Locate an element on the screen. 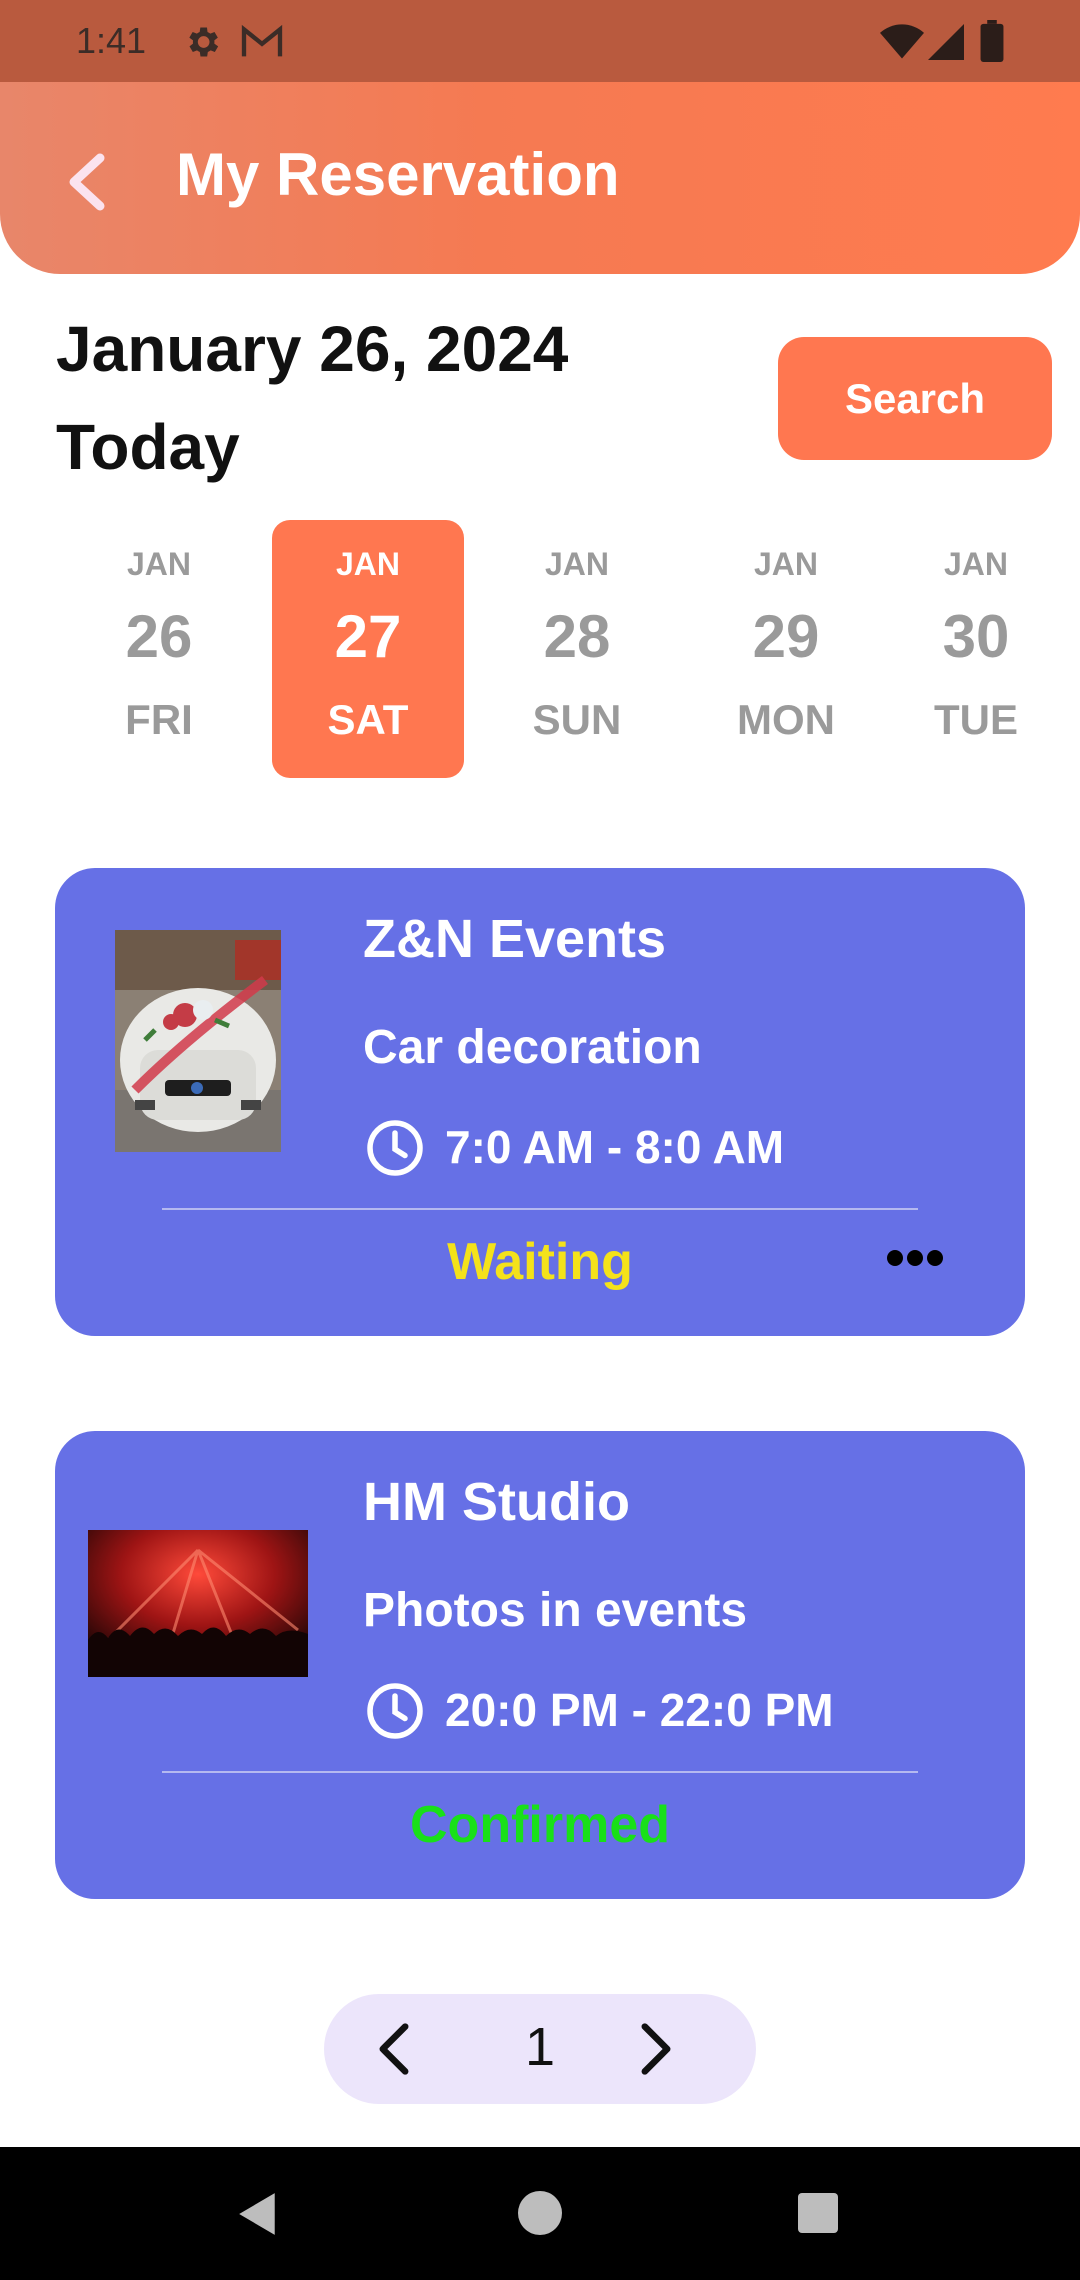 The height and width of the screenshot is (2280, 1080). status-confirmed: Confirmed is located at coordinates (540, 1825).